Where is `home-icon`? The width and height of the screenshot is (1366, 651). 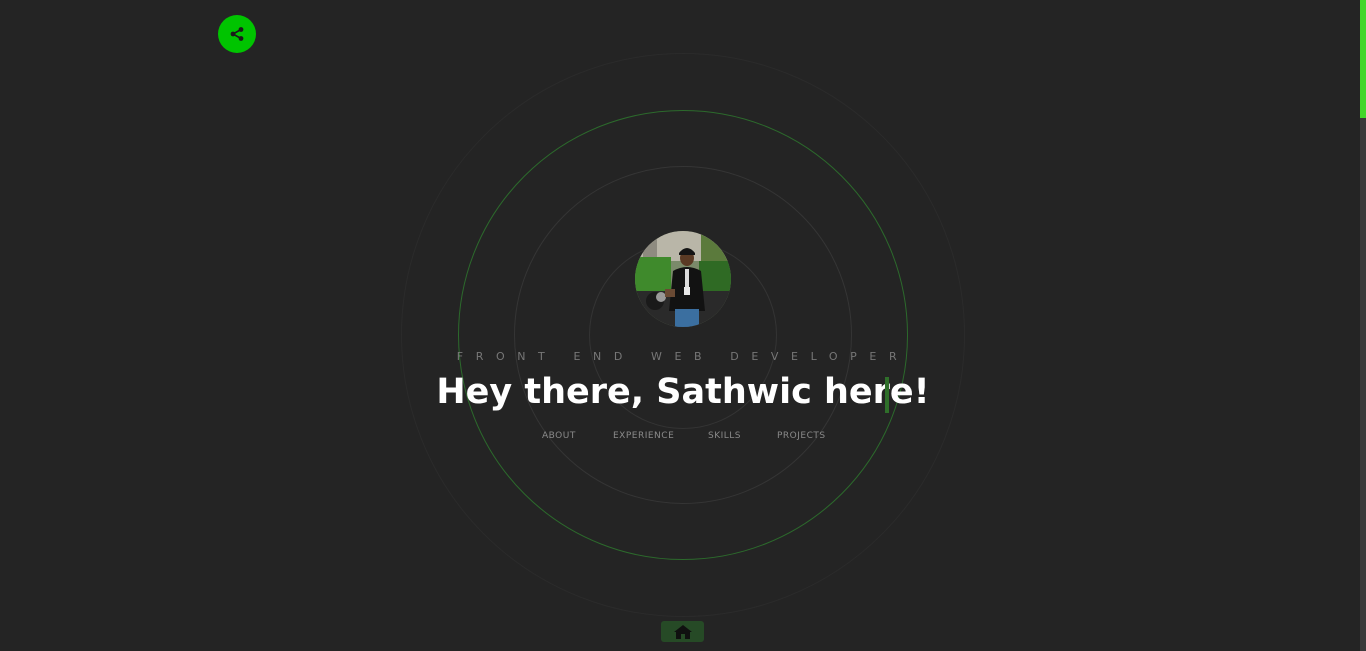
home-icon is located at coordinates (682, 631).